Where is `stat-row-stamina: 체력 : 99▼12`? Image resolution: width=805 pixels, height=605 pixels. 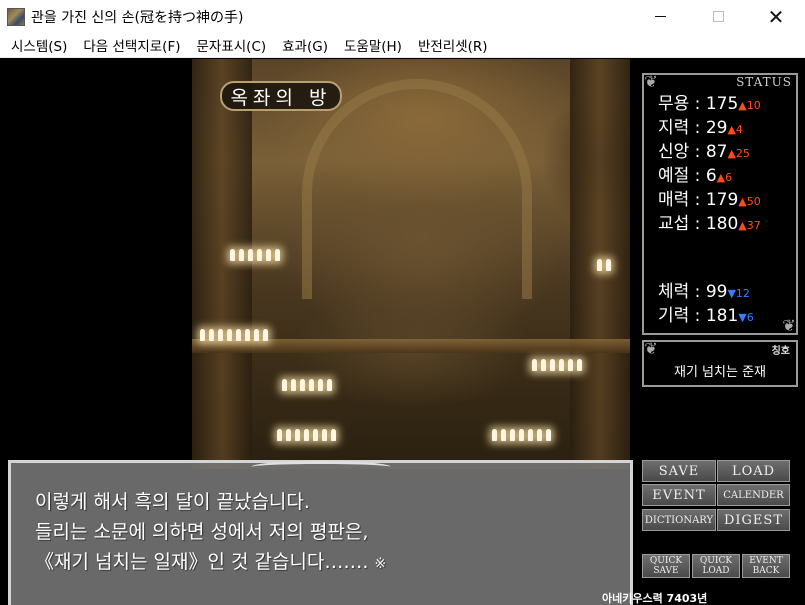 stat-row-stamina: 체력 : 99▼12 is located at coordinates (704, 289).